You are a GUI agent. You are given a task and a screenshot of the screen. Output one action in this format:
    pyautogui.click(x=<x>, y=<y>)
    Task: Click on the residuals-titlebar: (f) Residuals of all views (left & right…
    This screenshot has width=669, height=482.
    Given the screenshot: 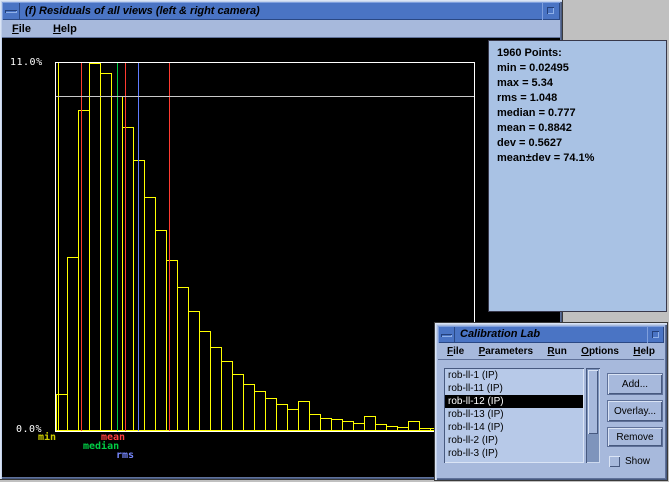 What is the action you would take?
    pyautogui.click(x=281, y=11)
    